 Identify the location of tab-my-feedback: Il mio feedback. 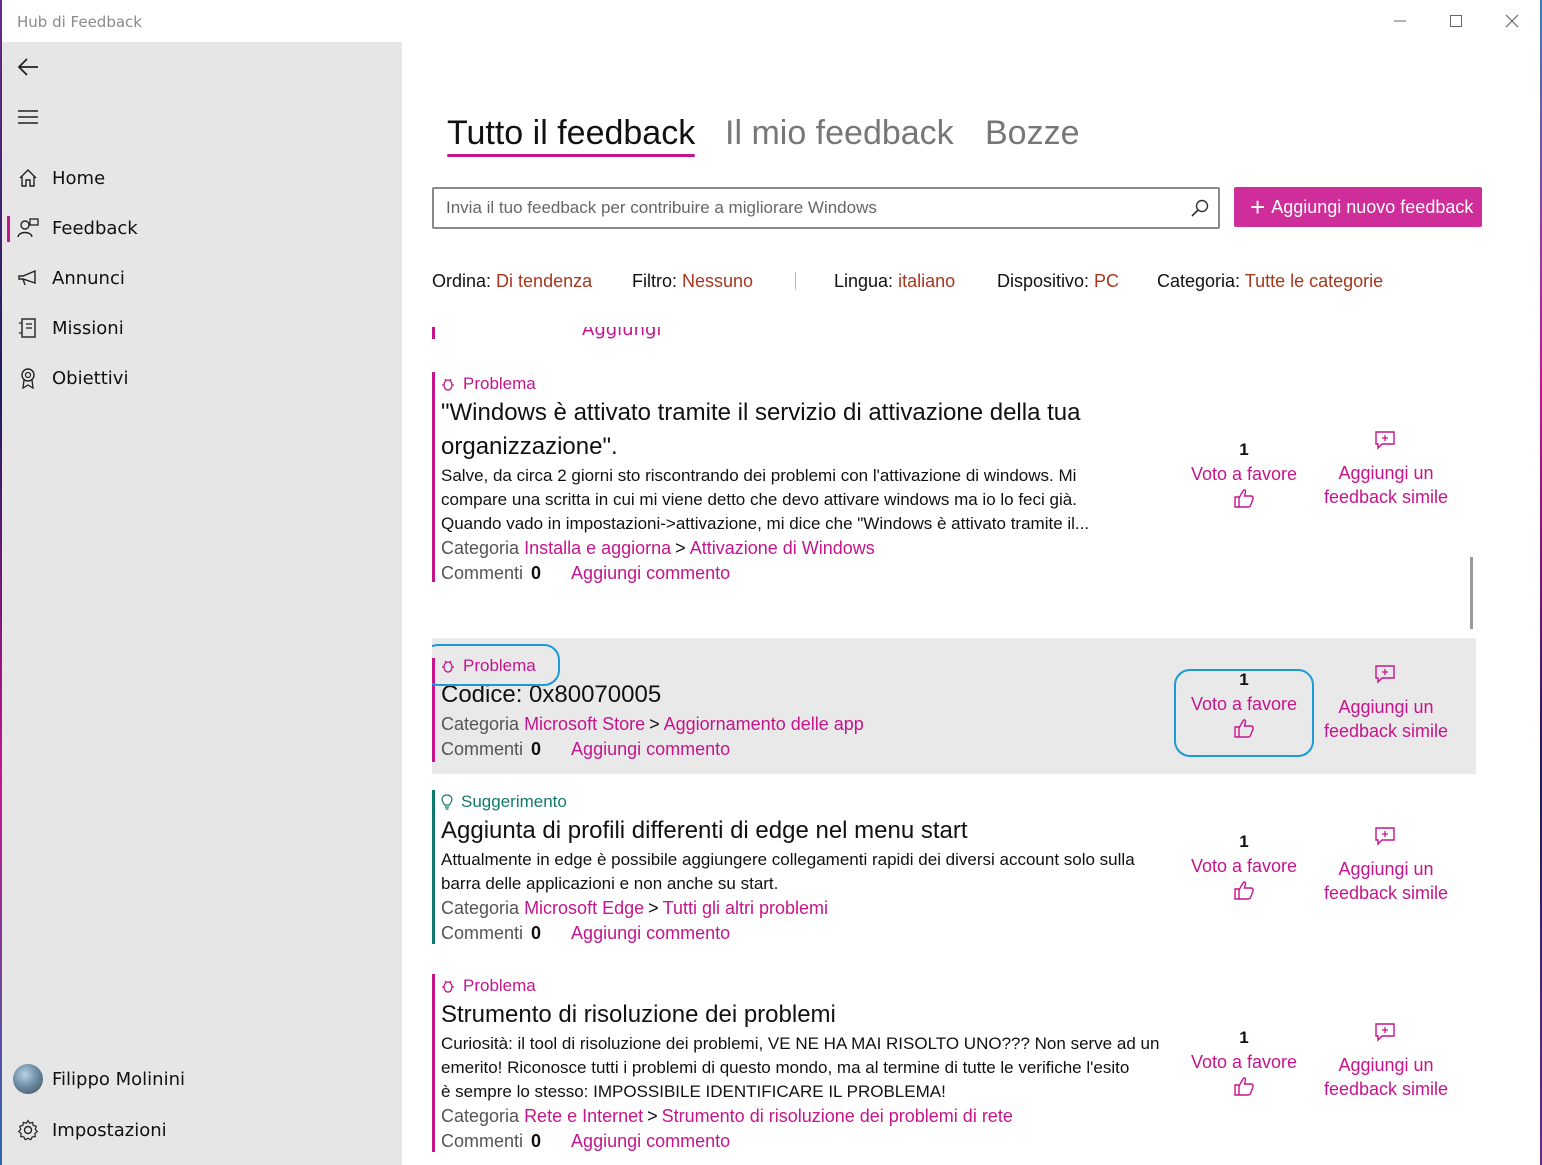
(839, 133).